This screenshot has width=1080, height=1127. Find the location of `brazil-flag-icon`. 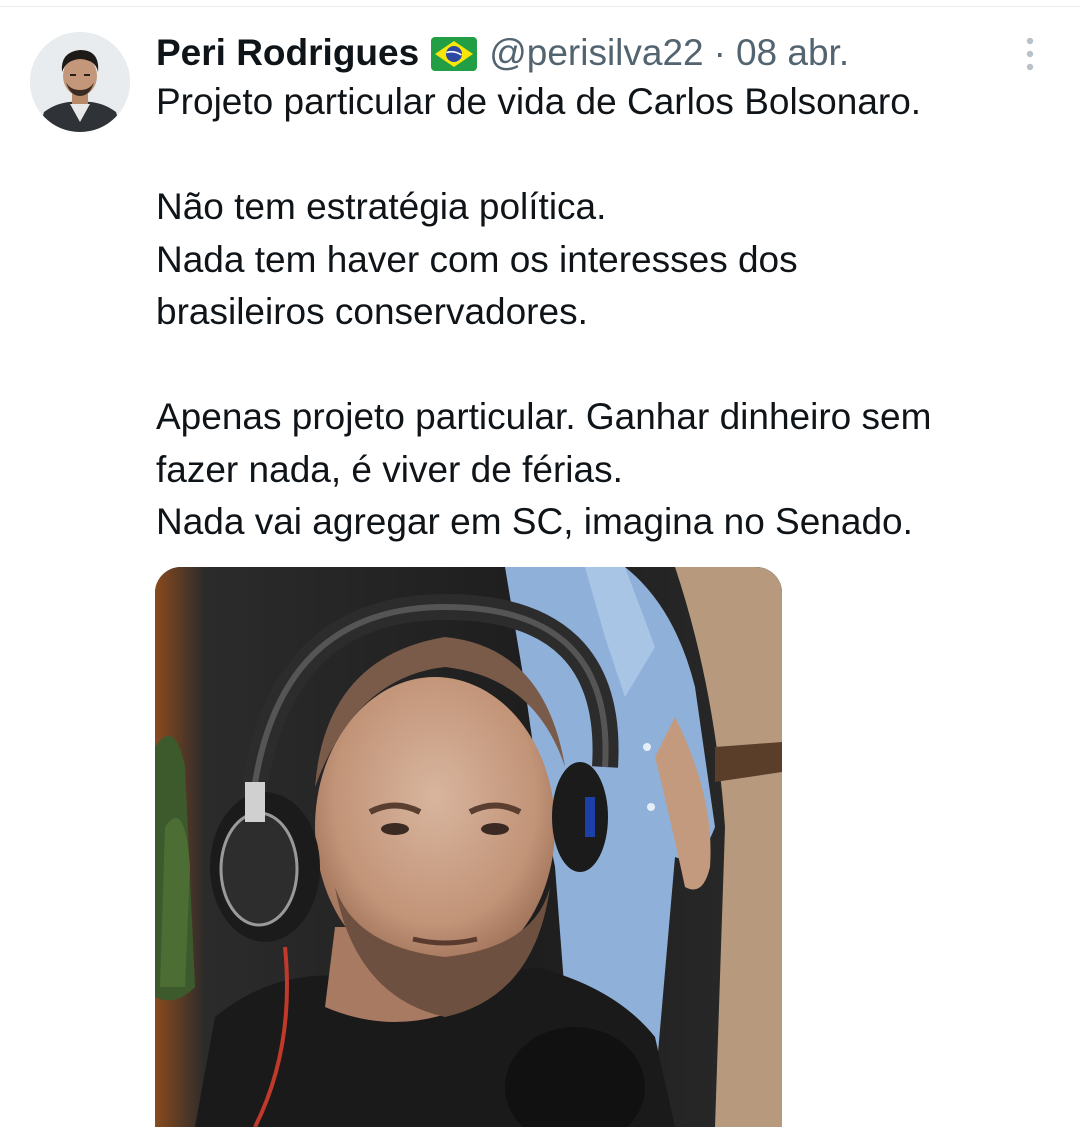

brazil-flag-icon is located at coordinates (454, 54).